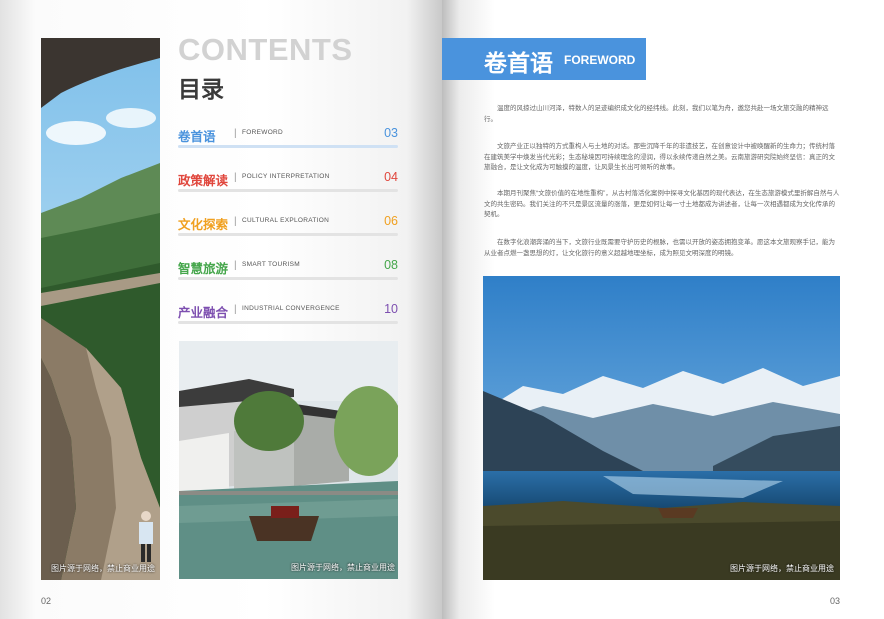  What do you see at coordinates (288, 273) in the screenshot?
I see `toc-item-smart-tourism: 智慧旅游 | SMART TOURISM 08` at bounding box center [288, 273].